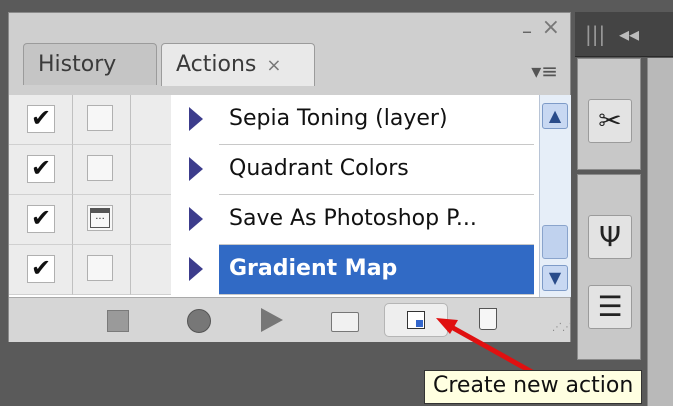 The width and height of the screenshot is (673, 406). I want to click on list-item: ✔ Quadrant Colors, so click(274, 170).